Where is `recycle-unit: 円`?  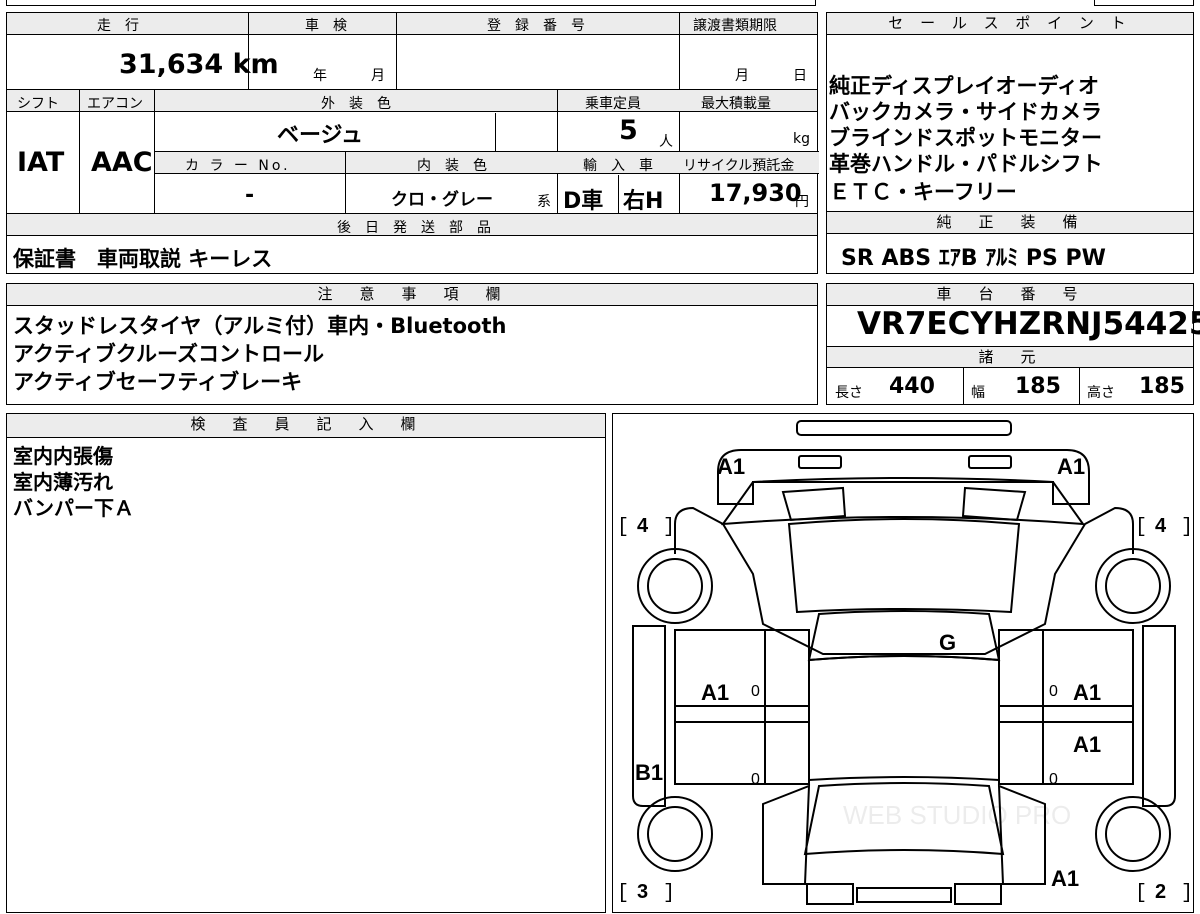 recycle-unit: 円 is located at coordinates (802, 202).